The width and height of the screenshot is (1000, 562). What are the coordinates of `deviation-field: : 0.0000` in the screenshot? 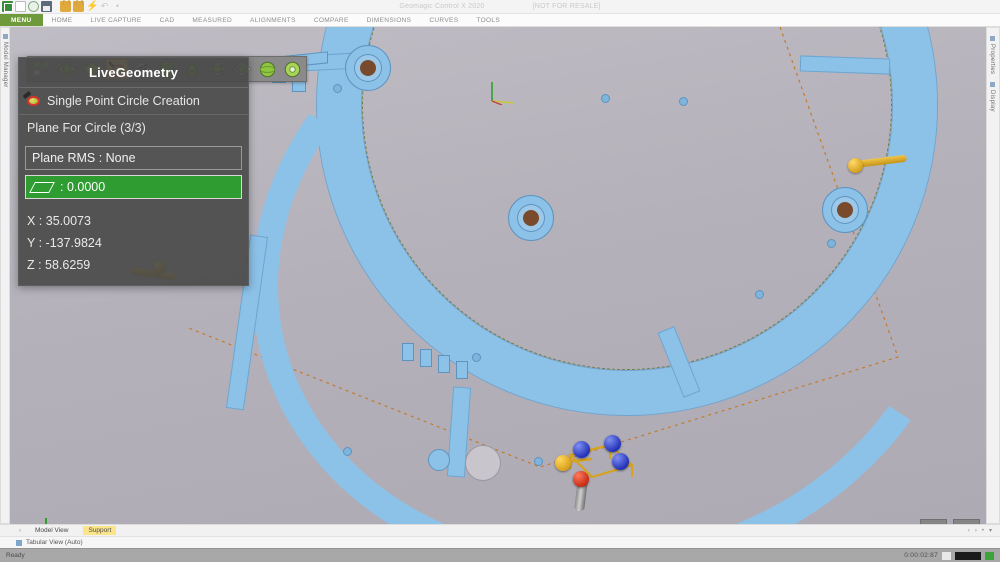 It's located at (133, 187).